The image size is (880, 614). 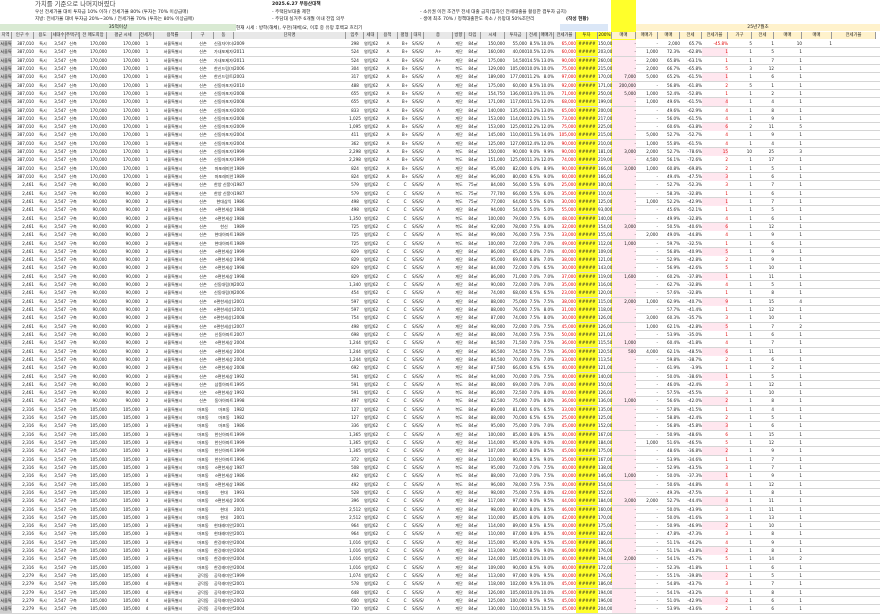 I want to click on table-cell: 100,000, so click(x=516, y=601).